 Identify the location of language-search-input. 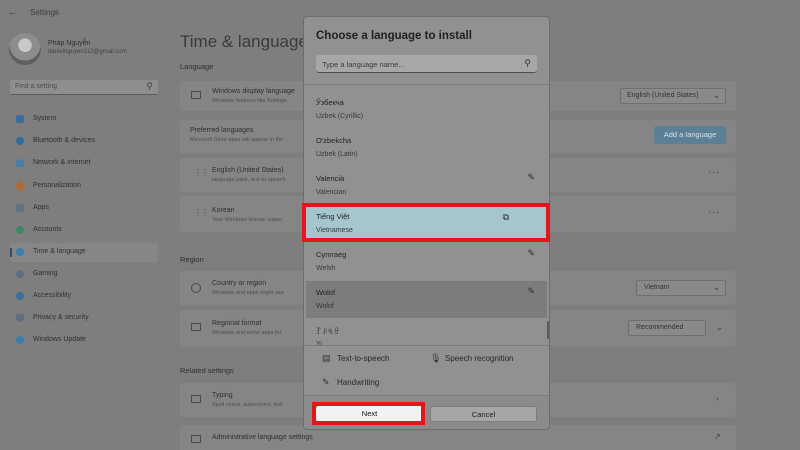
(417, 64).